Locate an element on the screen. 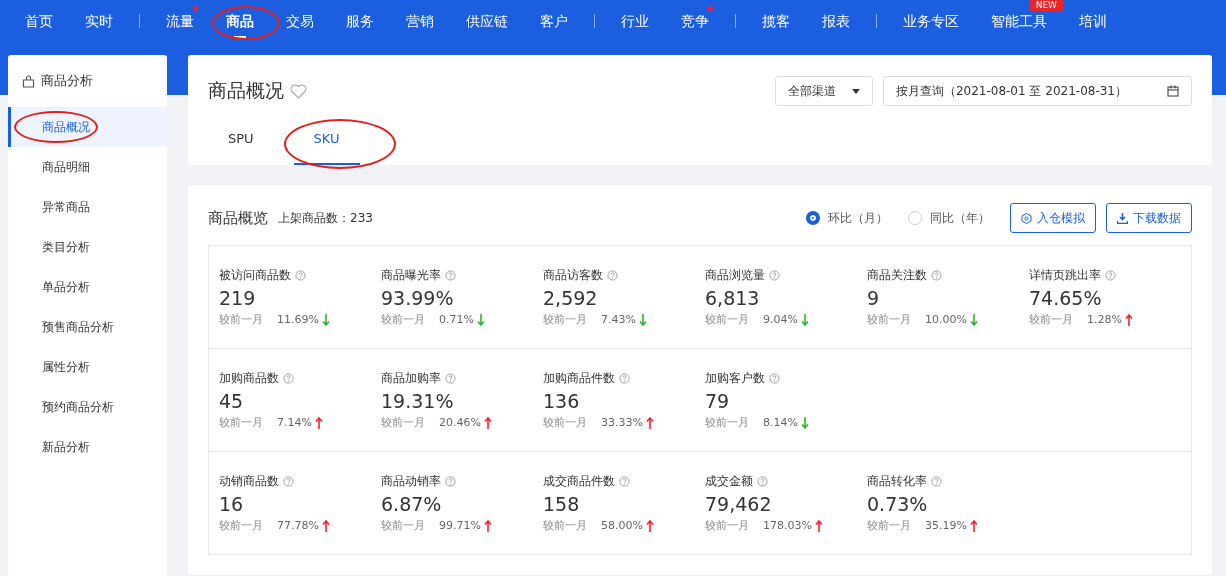  nav-item: 培训 is located at coordinates (1093, 21).